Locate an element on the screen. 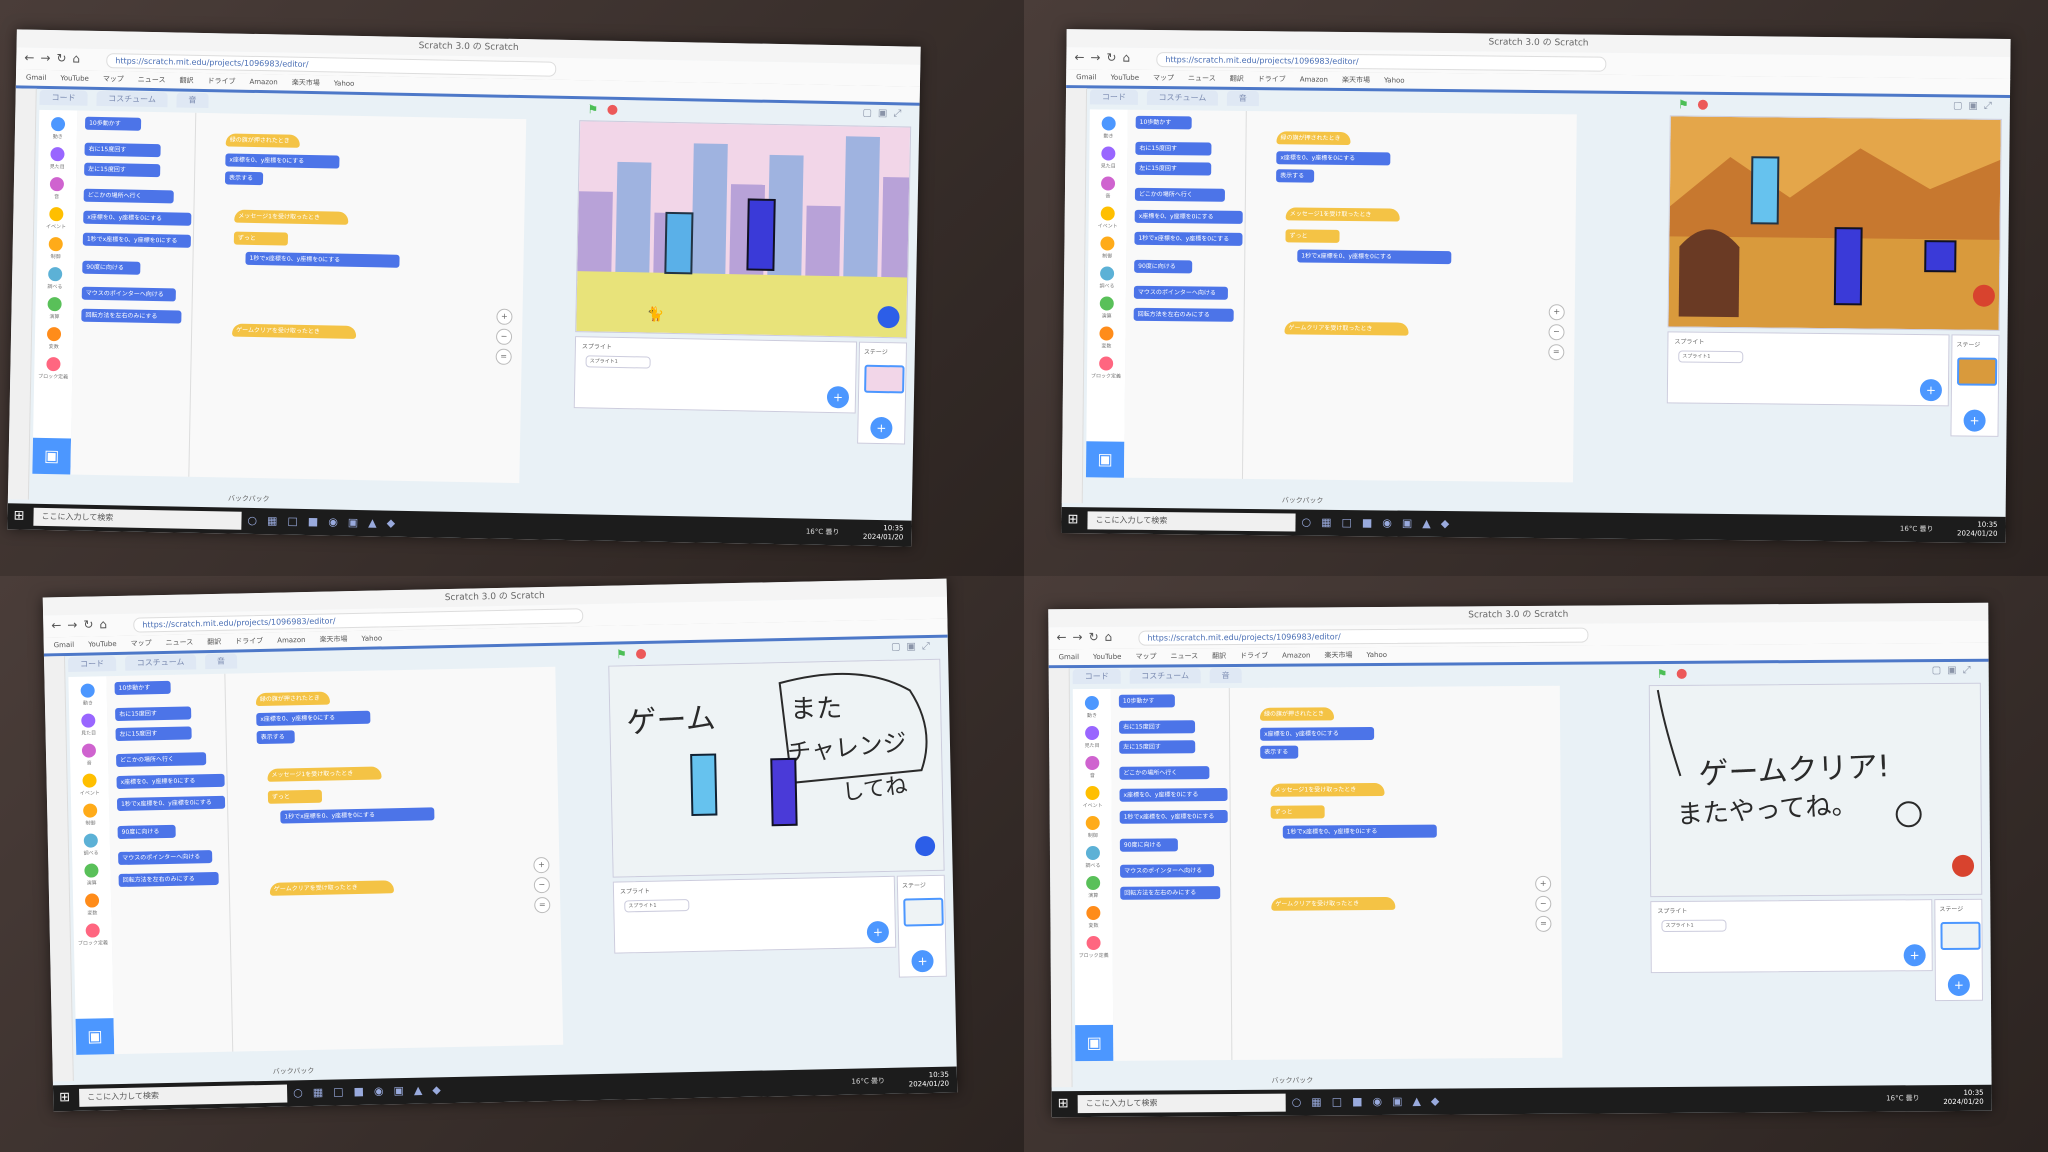 Image resolution: width=2048 pixels, height=1152 pixels. script-block: 表示する is located at coordinates (1295, 176).